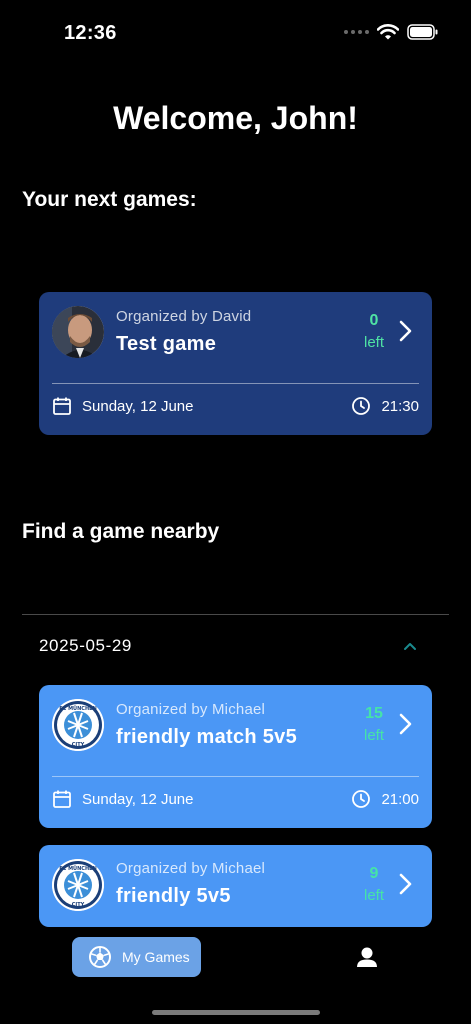 Image resolution: width=471 pixels, height=1024 pixels. Describe the element at coordinates (400, 799) in the screenshot. I see `game-time-text: 21:00` at that location.